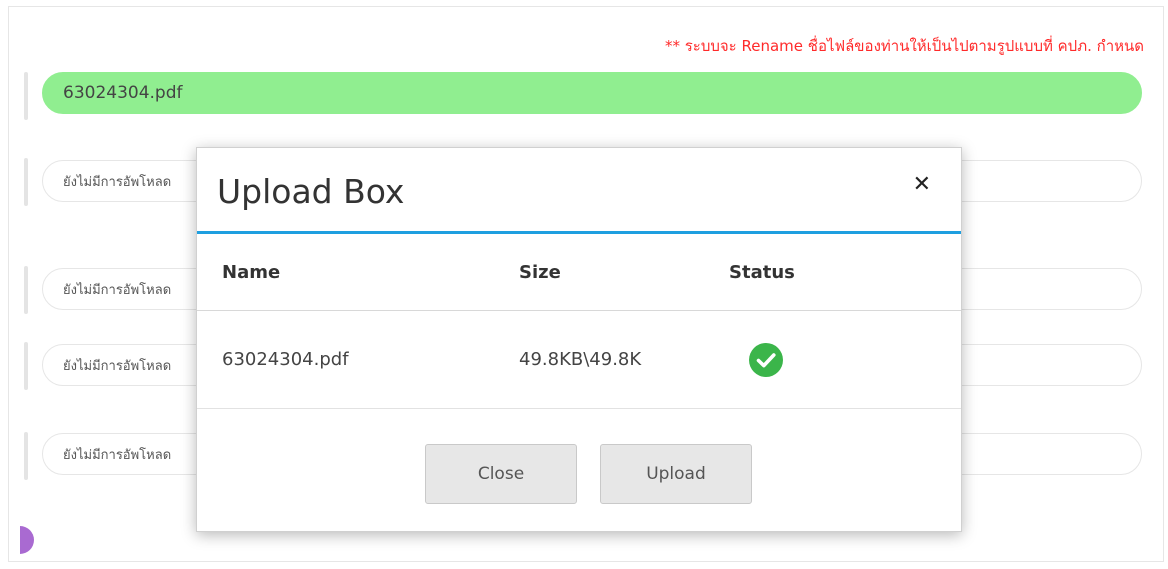 This screenshot has width=1168, height=569. I want to click on check-circle-icon, so click(766, 359).